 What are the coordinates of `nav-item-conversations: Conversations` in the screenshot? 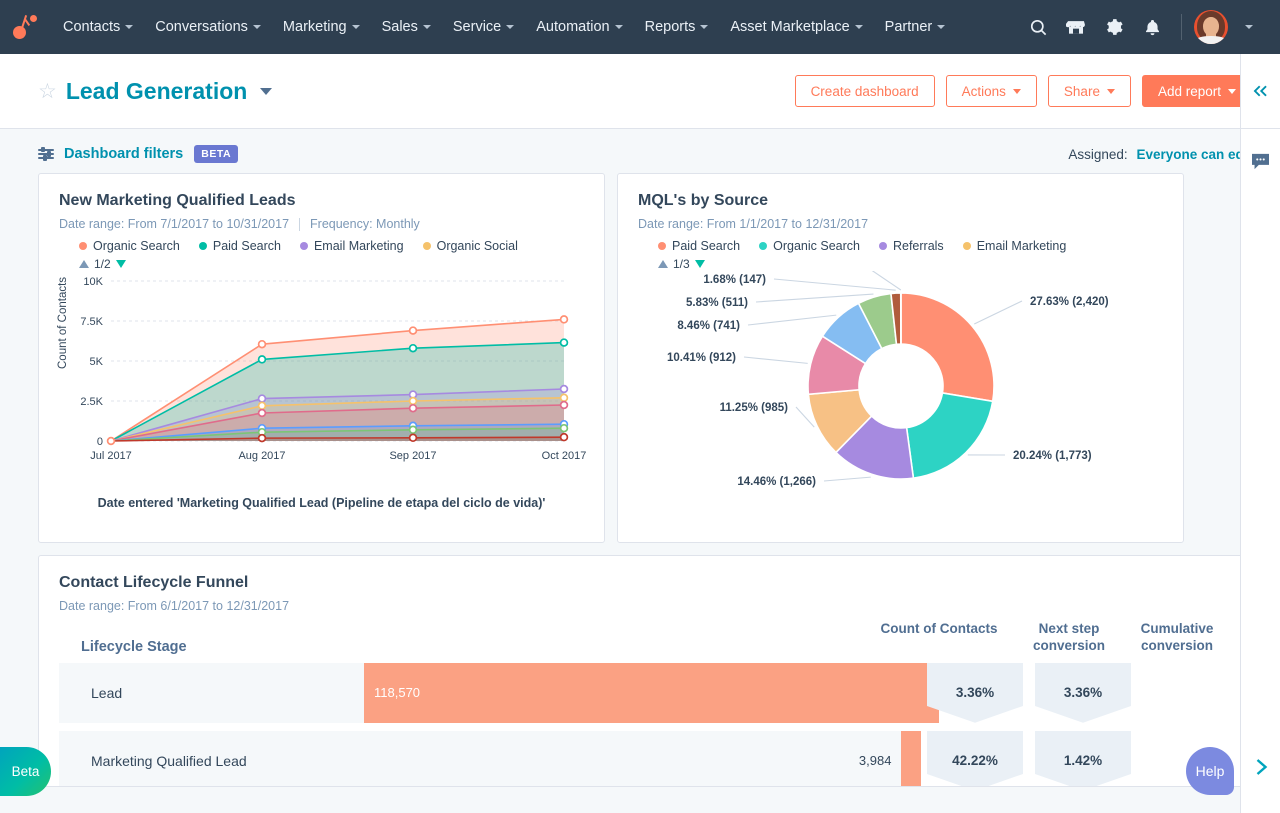 It's located at (208, 27).